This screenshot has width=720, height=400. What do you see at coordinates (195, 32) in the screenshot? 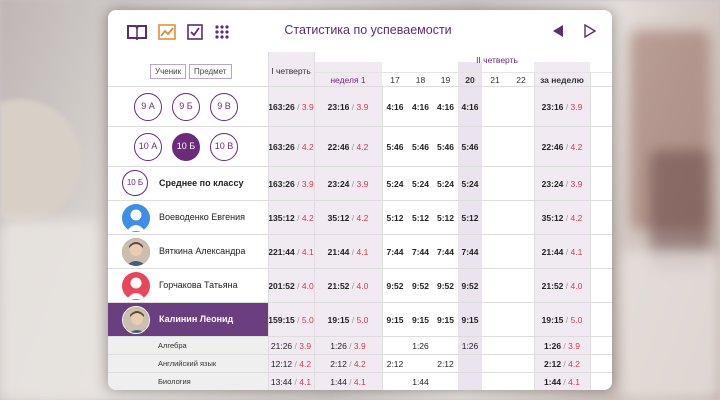
I see `checkbox-icon` at bounding box center [195, 32].